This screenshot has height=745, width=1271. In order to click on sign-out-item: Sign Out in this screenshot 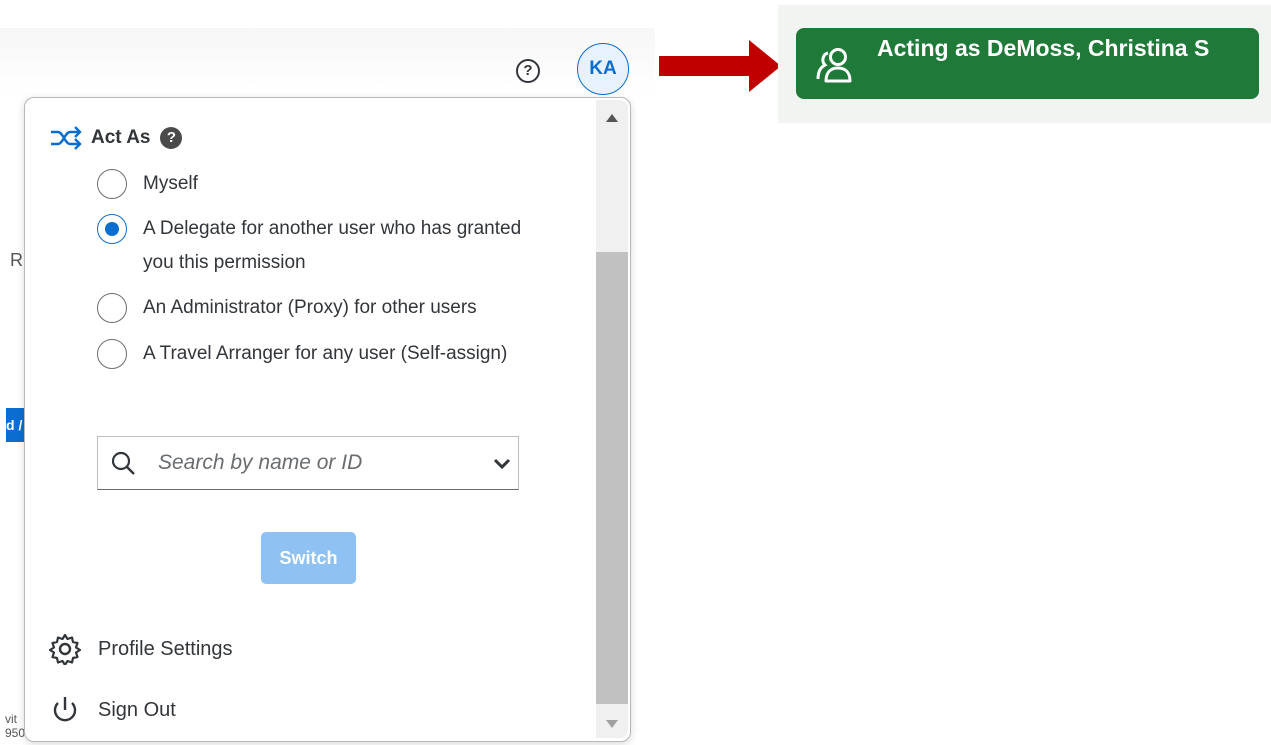, I will do `click(112, 710)`.